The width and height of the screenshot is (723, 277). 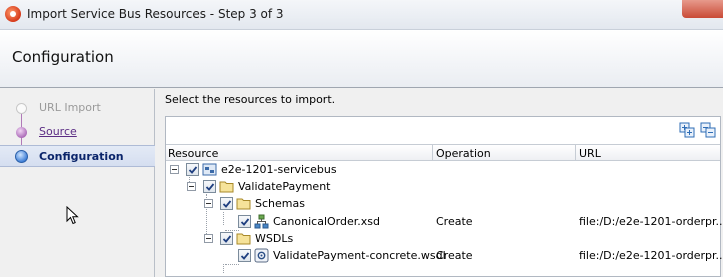 I want to click on step-url-import: URL Import, so click(x=77, y=108).